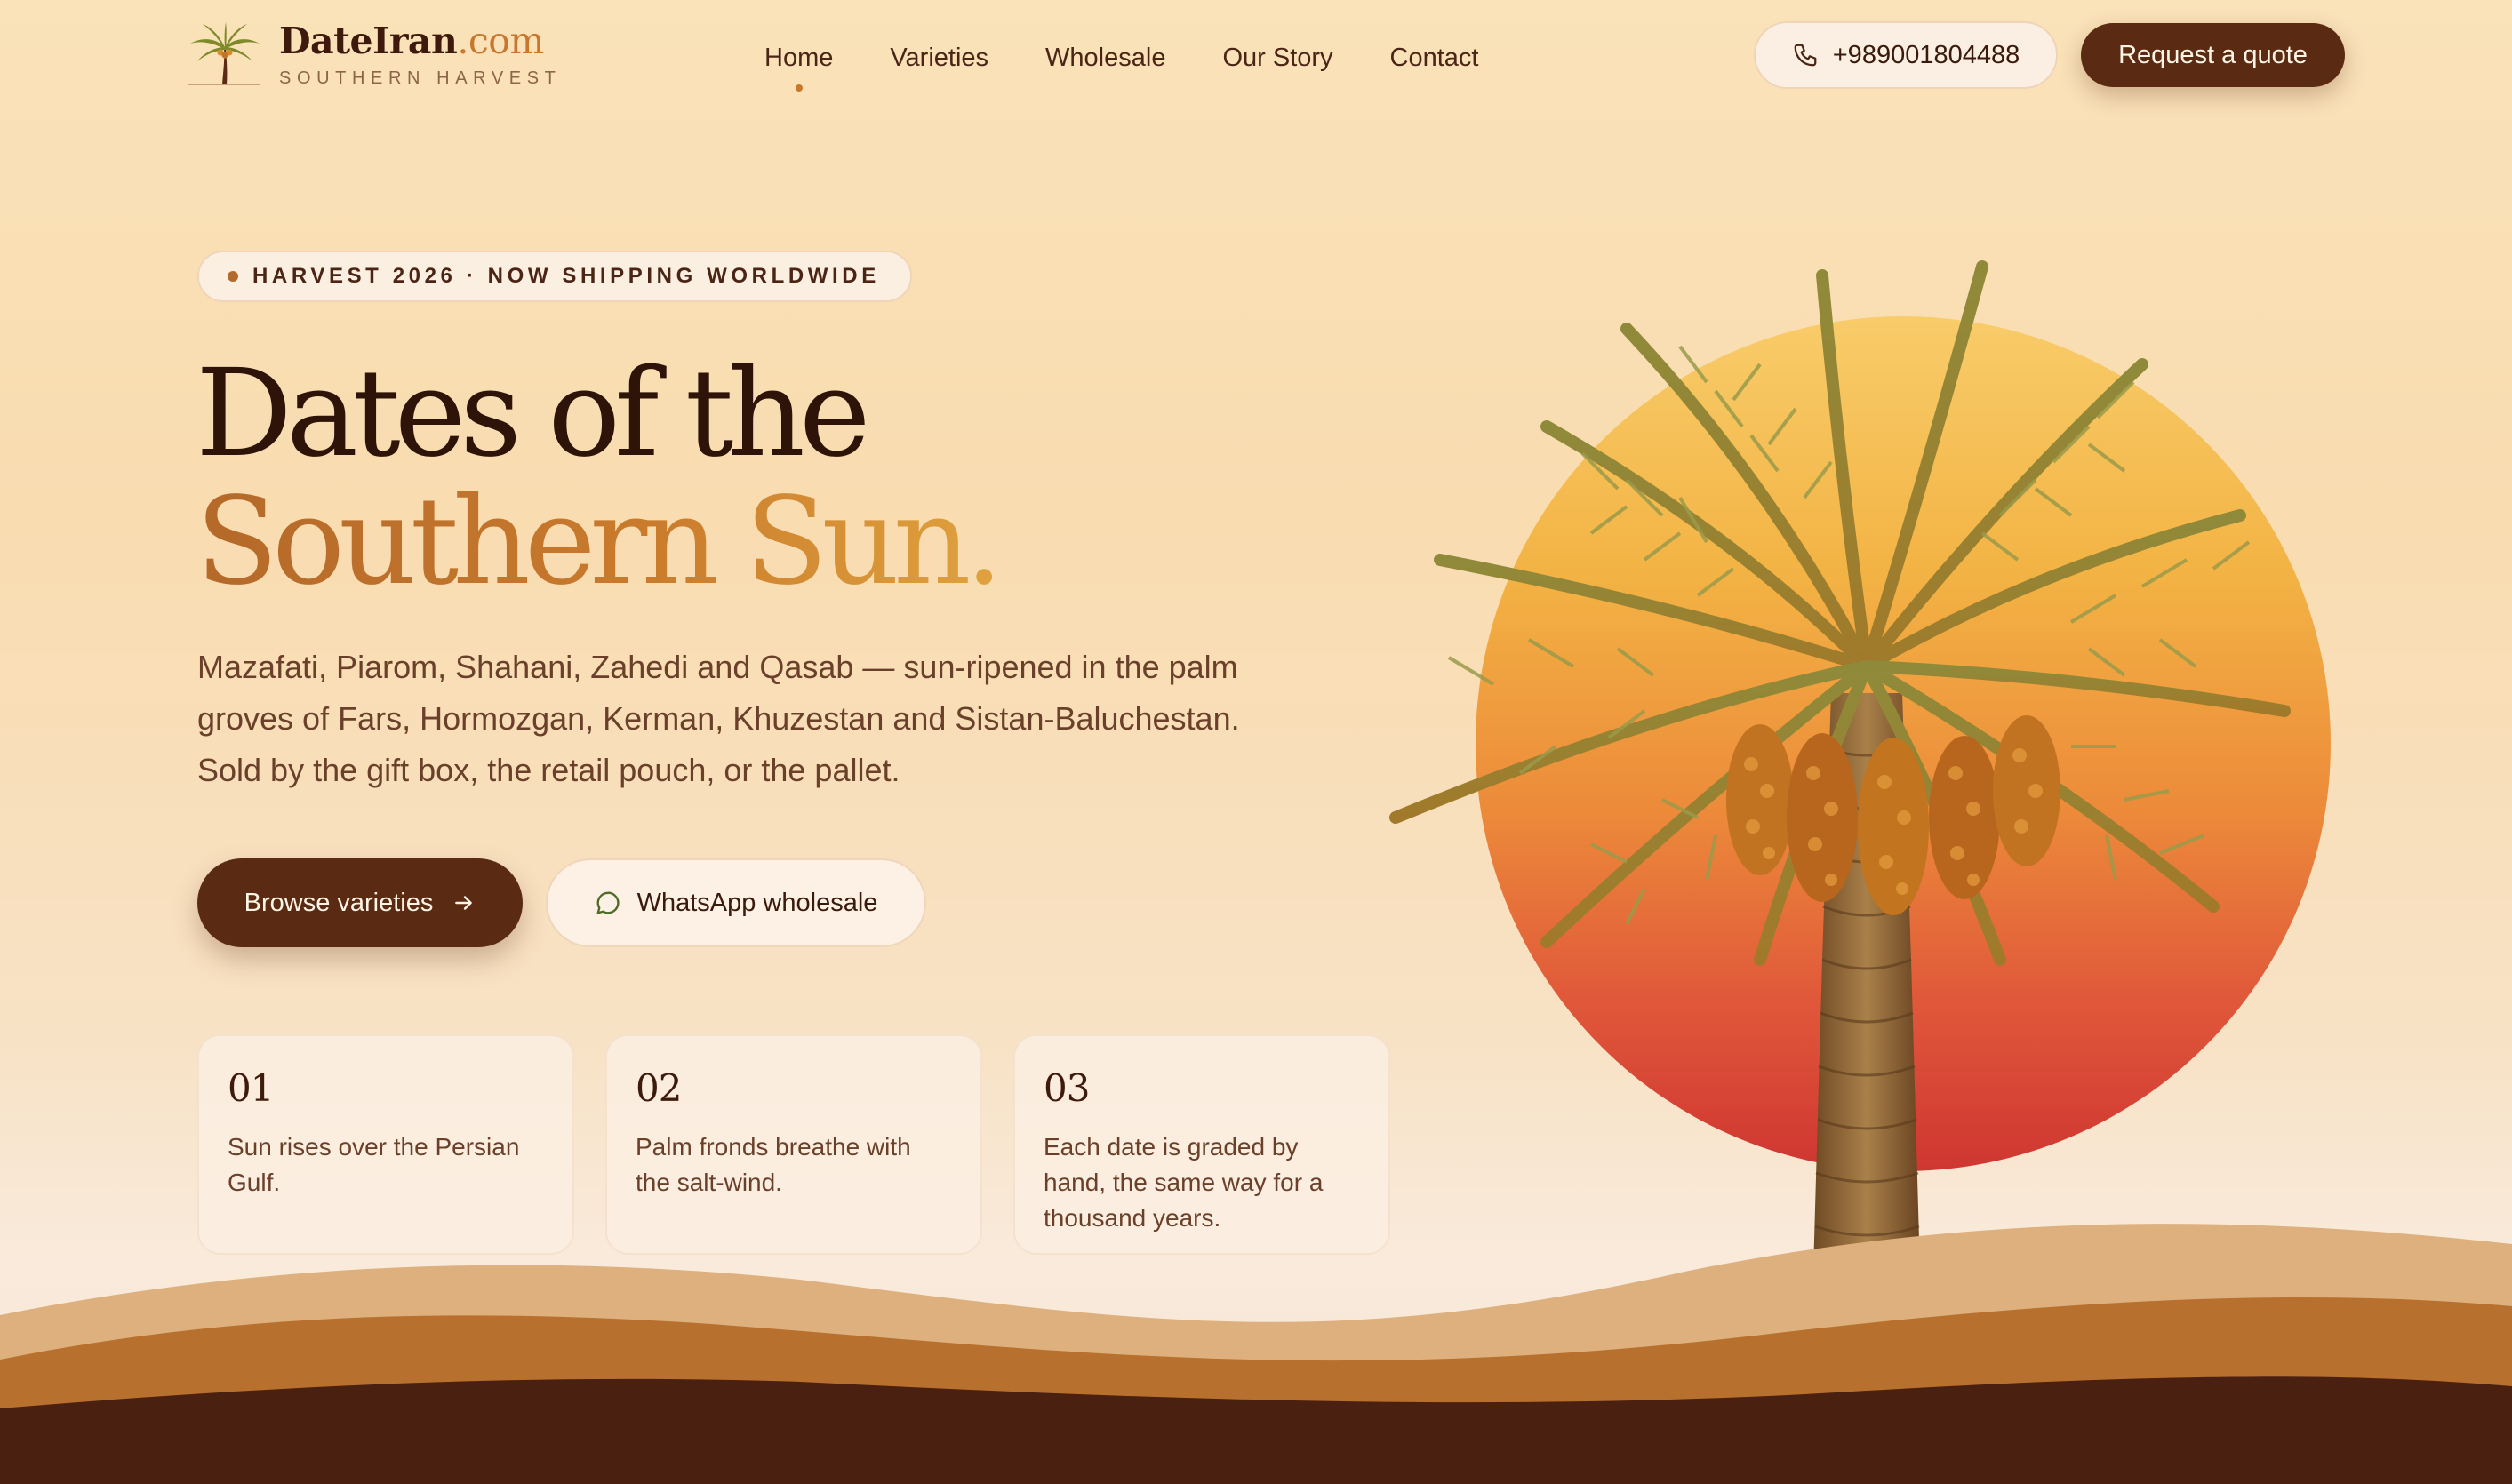 This screenshot has width=2512, height=1484. I want to click on whatsapp-wholesale-button: WhatsApp wholesale, so click(736, 902).